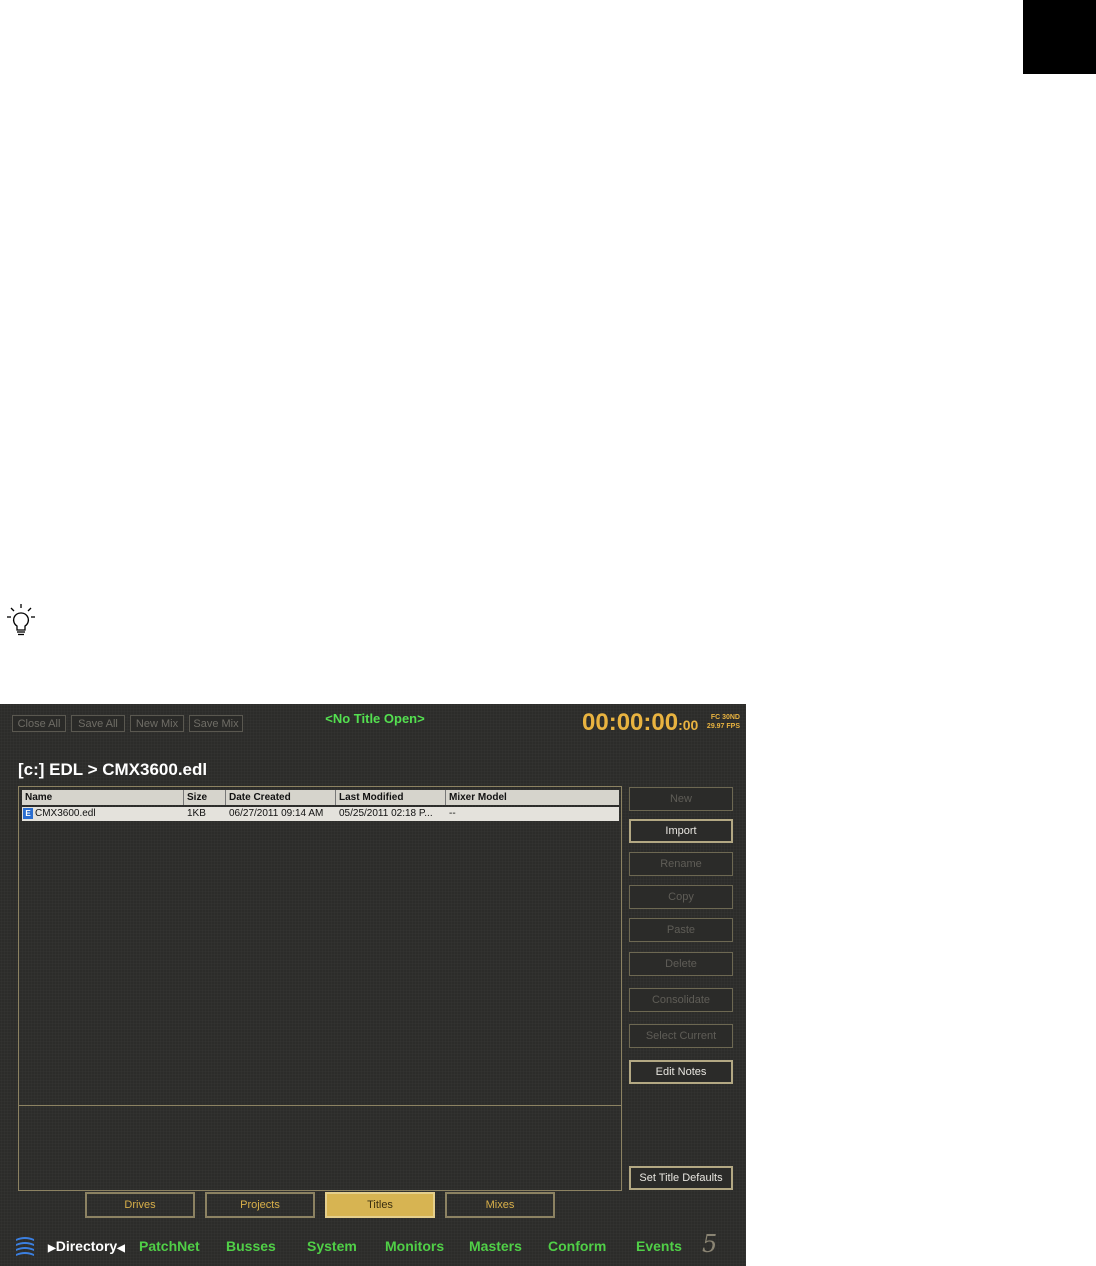 This screenshot has width=1096, height=1266. What do you see at coordinates (725, 717) in the screenshot?
I see `fps-line-1: FC 30ND` at bounding box center [725, 717].